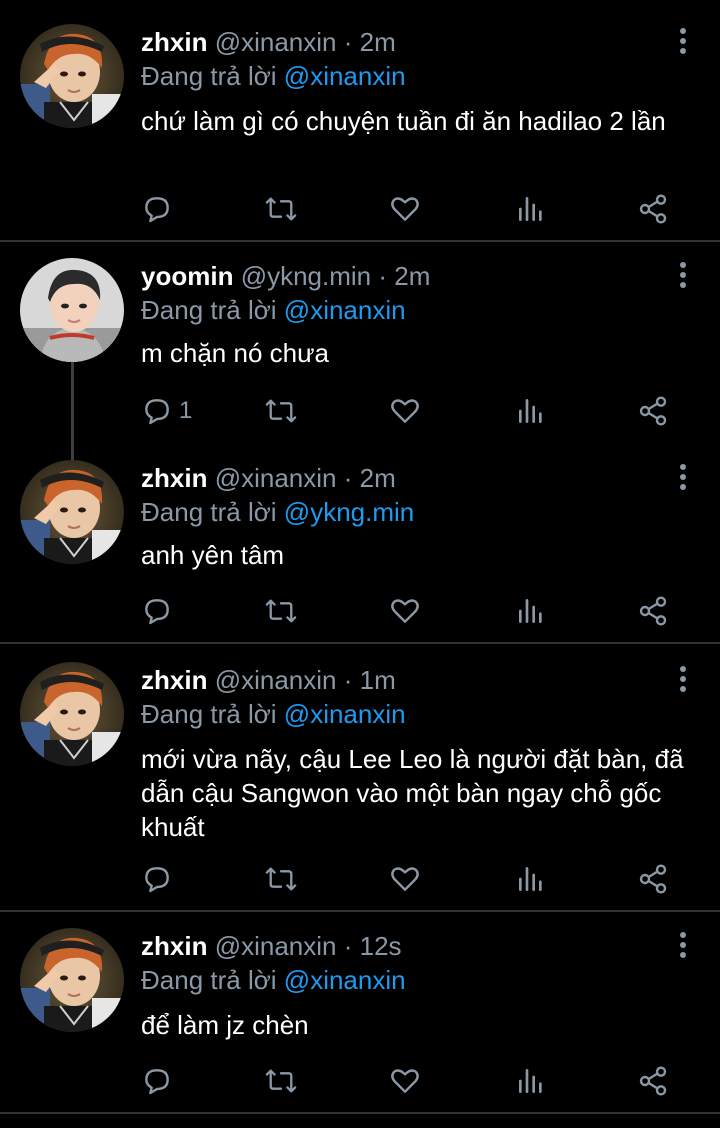 This screenshot has width=720, height=1128. What do you see at coordinates (306, 276) in the screenshot?
I see `handle: @ykng.min` at bounding box center [306, 276].